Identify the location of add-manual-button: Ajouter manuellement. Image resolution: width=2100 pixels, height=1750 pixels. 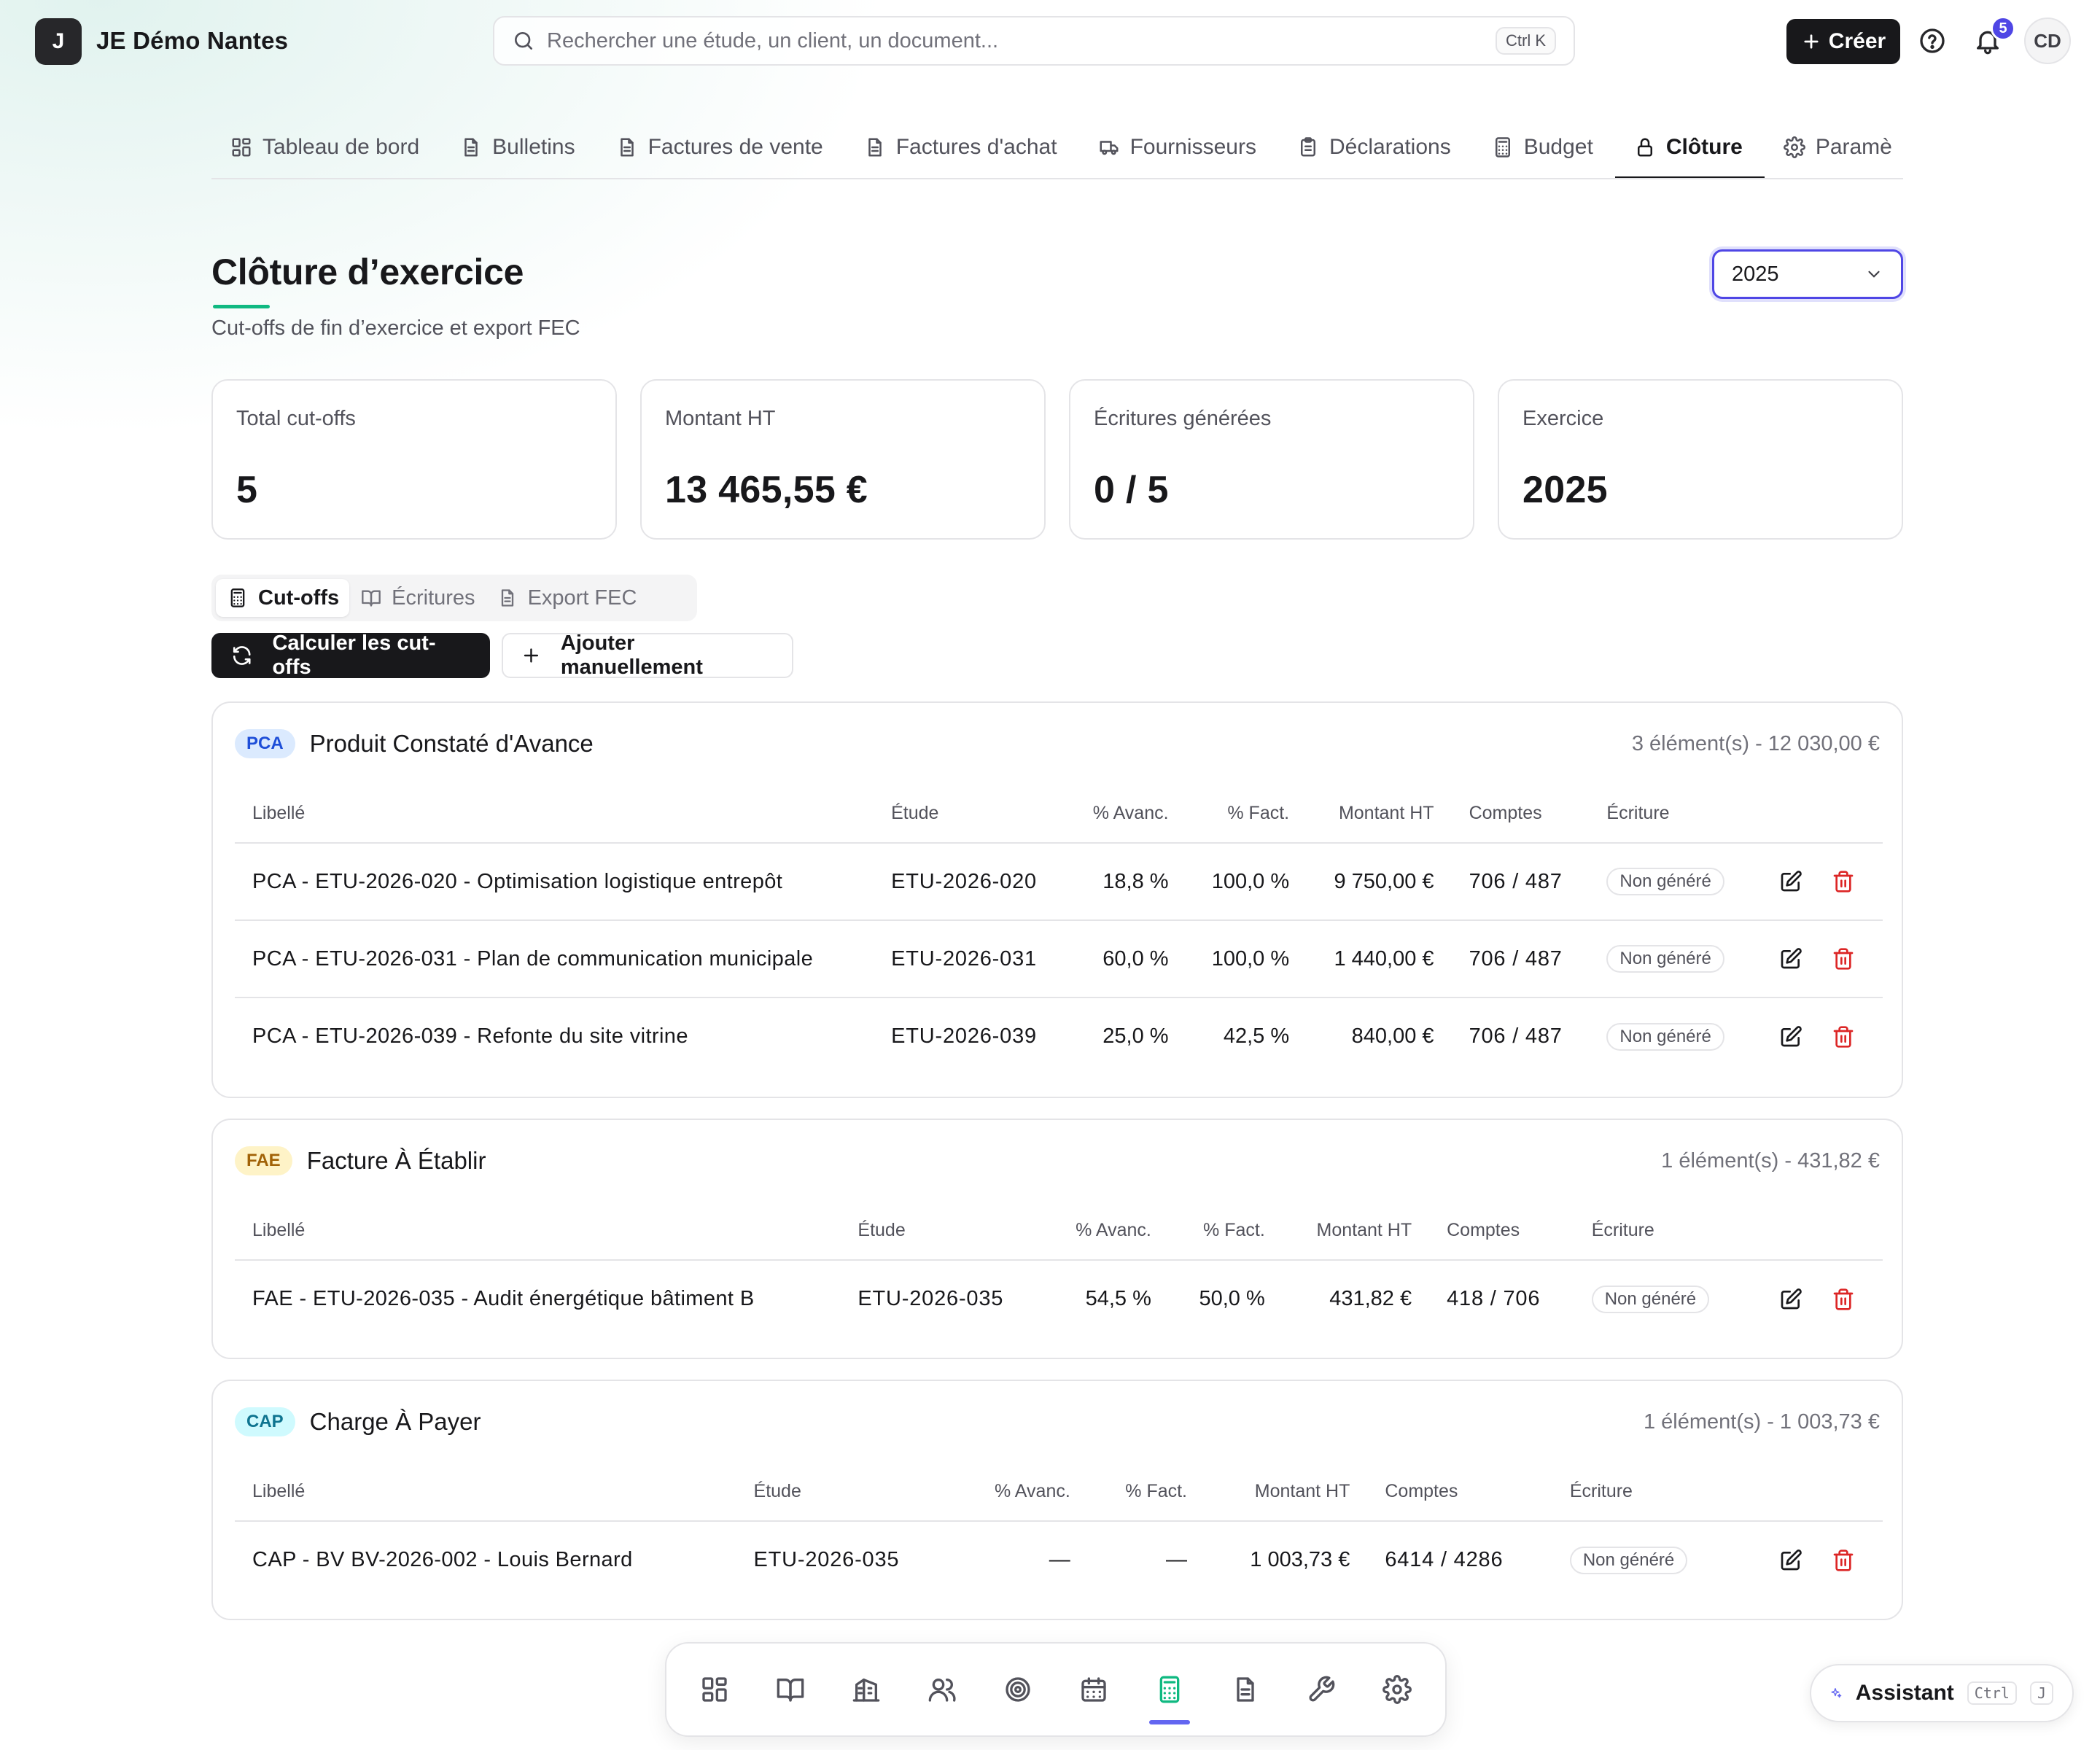
(647, 655).